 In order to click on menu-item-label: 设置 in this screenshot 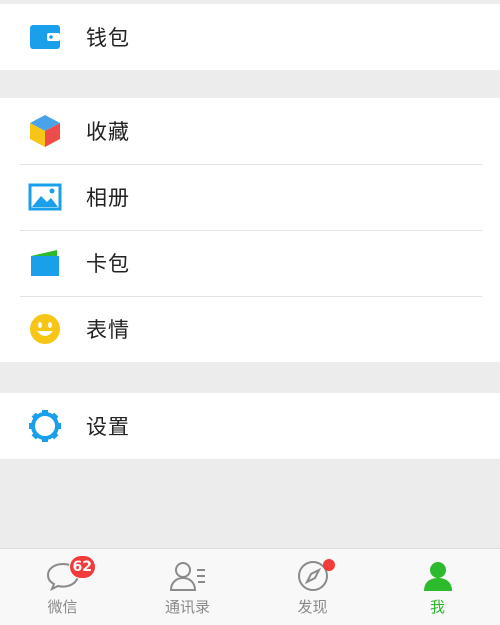, I will do `click(108, 427)`.